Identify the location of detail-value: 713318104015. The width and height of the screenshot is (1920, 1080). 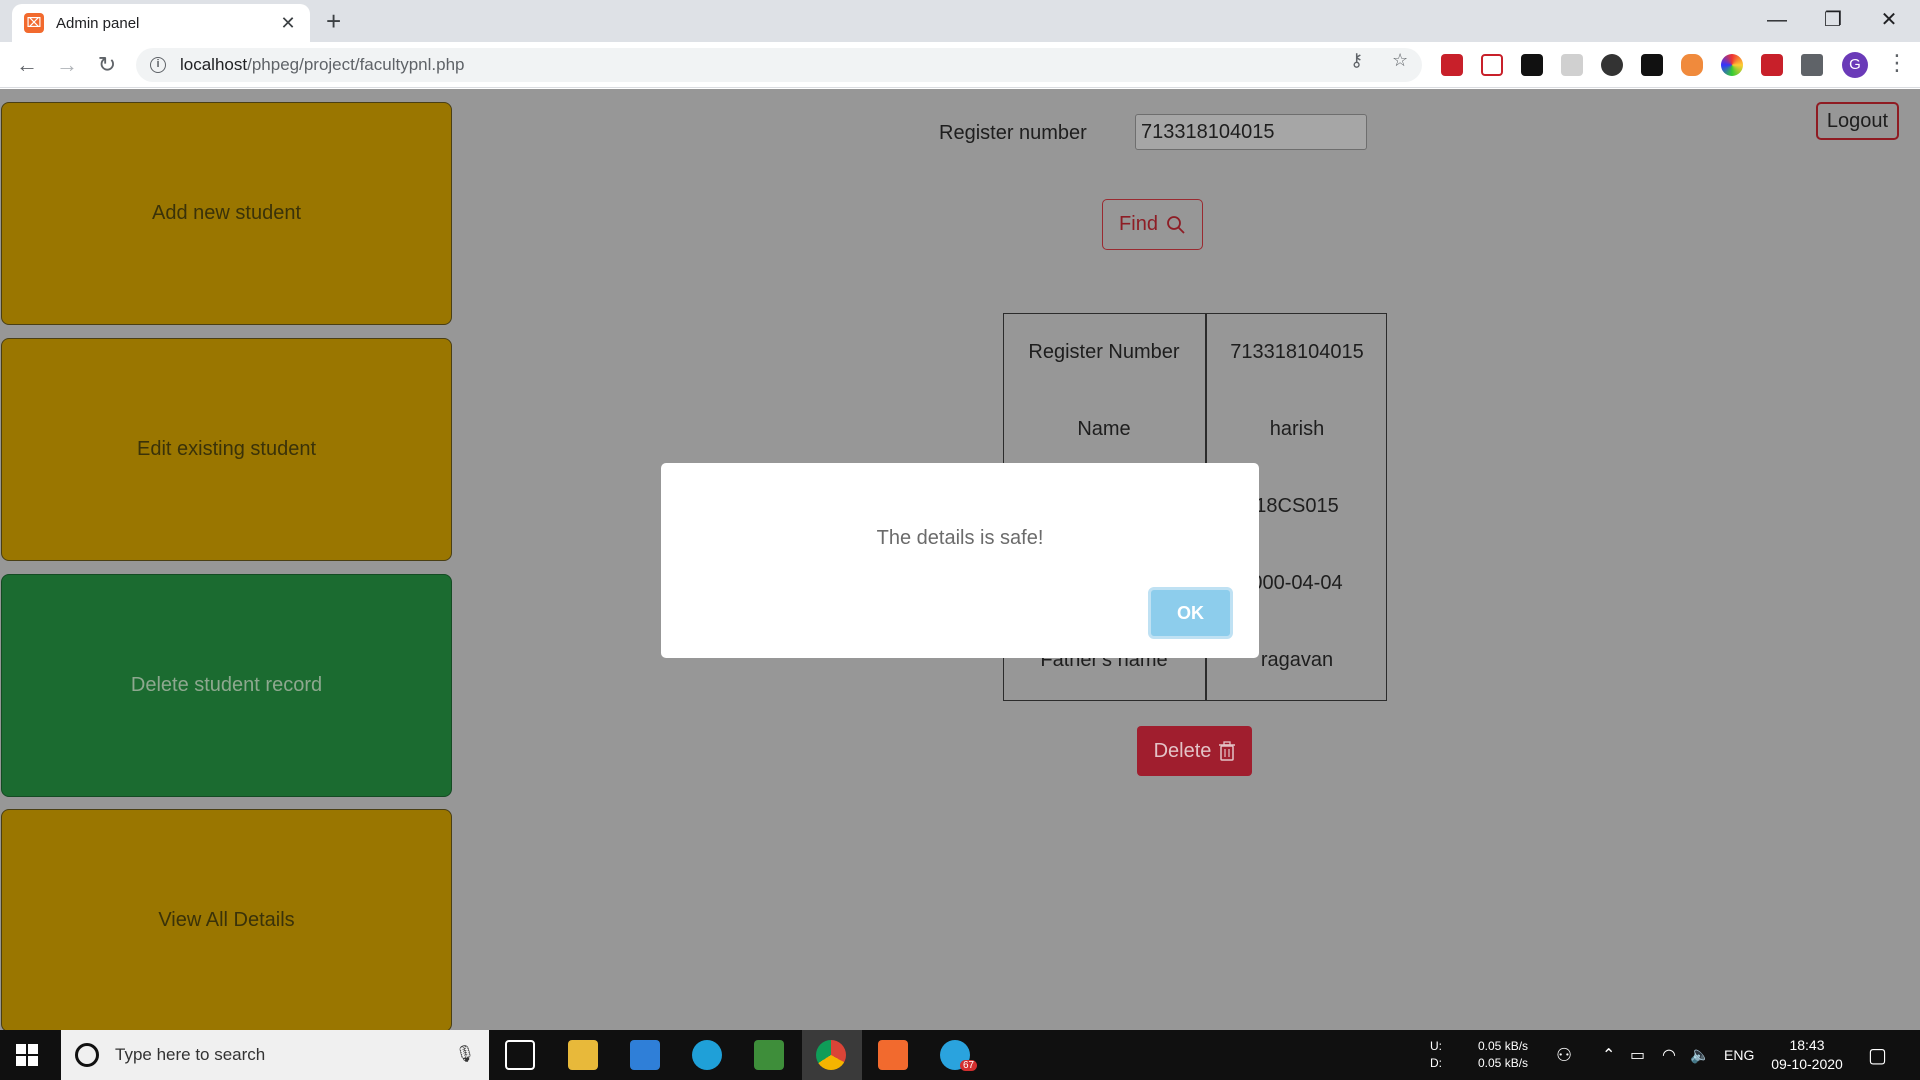
(1297, 352).